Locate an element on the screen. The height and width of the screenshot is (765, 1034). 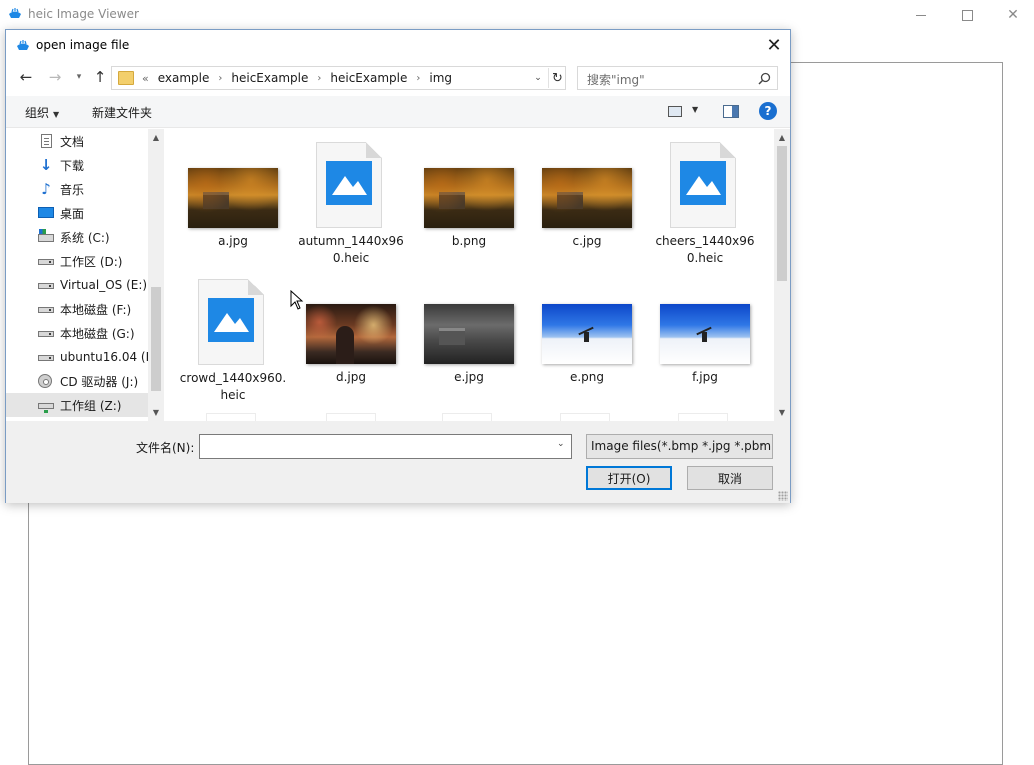
sidebar-item-label: 音乐 is located at coordinates (72, 189).